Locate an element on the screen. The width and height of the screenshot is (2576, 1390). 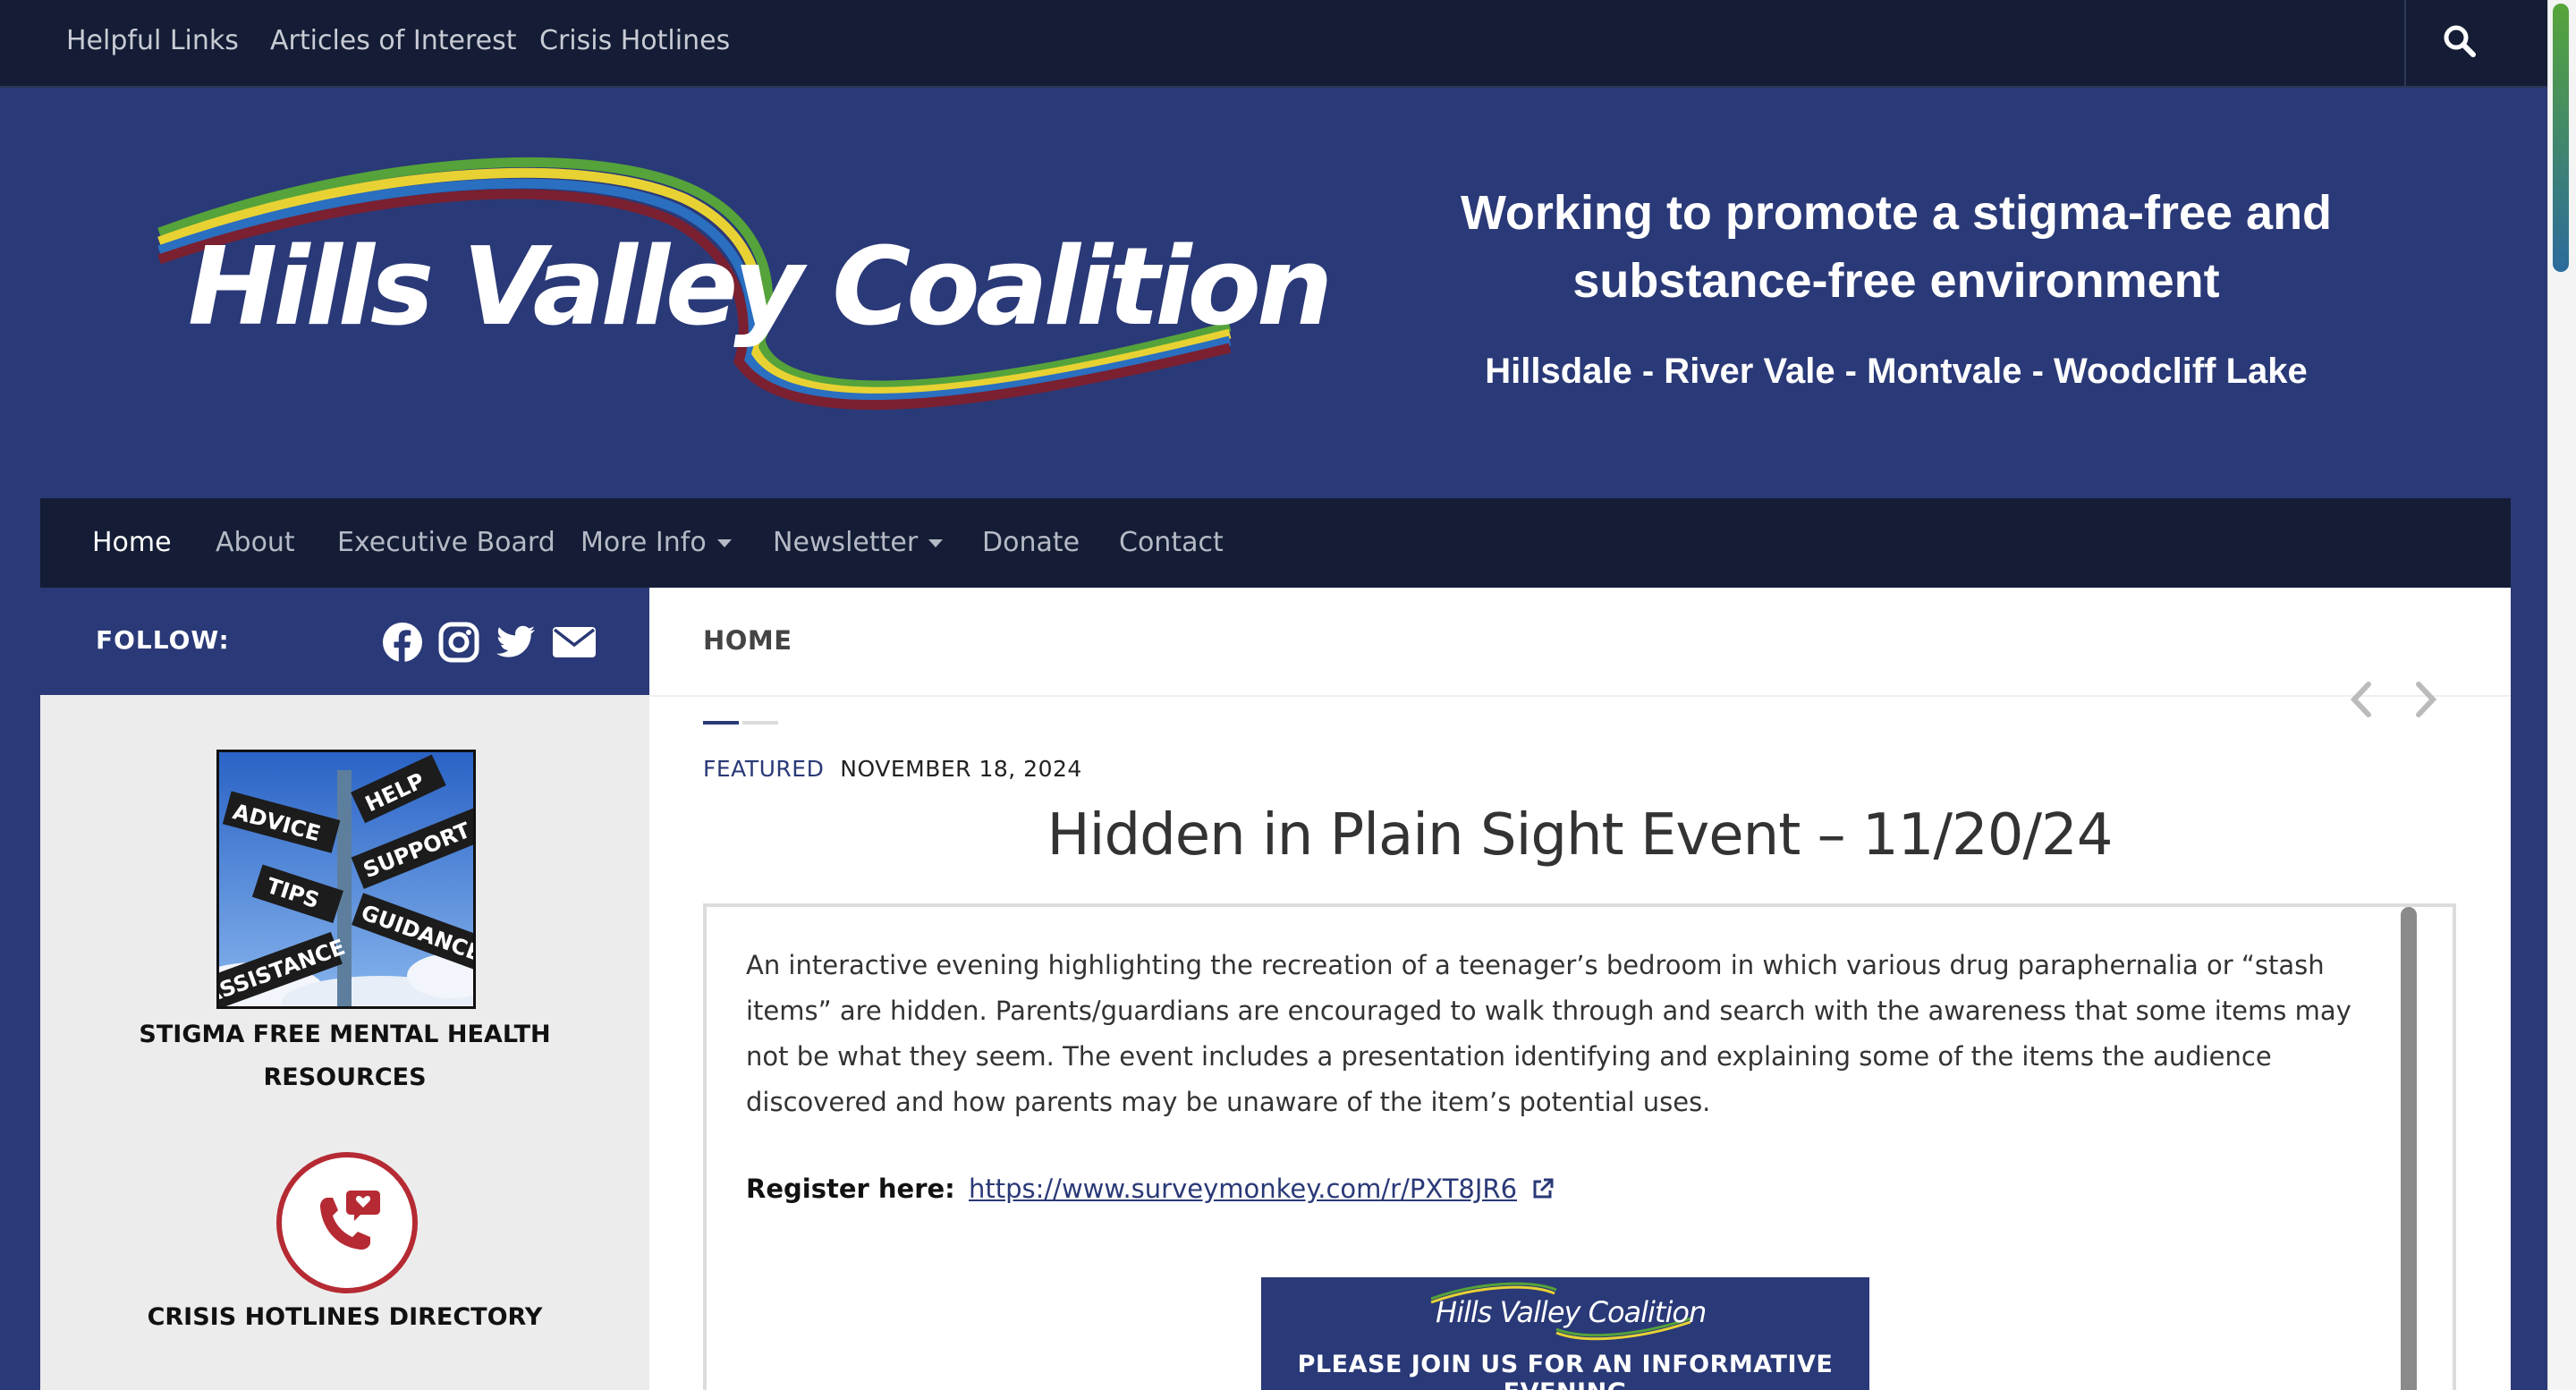
nav-item-contact: Contact is located at coordinates (1171, 542).